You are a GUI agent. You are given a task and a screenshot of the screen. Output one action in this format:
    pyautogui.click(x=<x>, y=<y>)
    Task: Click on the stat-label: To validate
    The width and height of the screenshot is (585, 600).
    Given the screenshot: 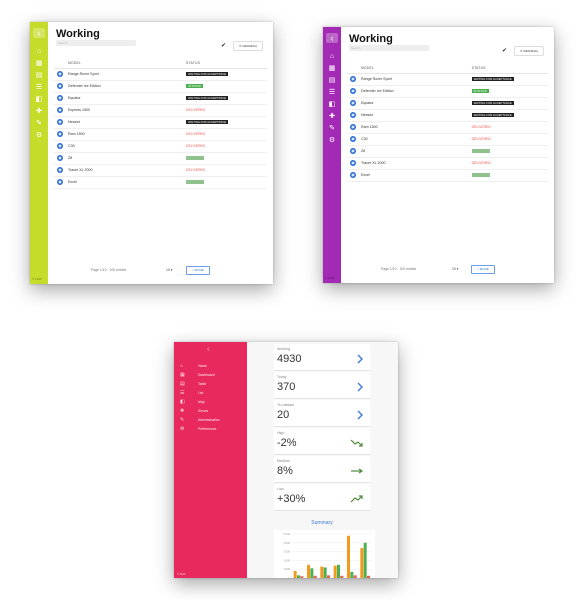 What is the action you would take?
    pyautogui.click(x=286, y=405)
    